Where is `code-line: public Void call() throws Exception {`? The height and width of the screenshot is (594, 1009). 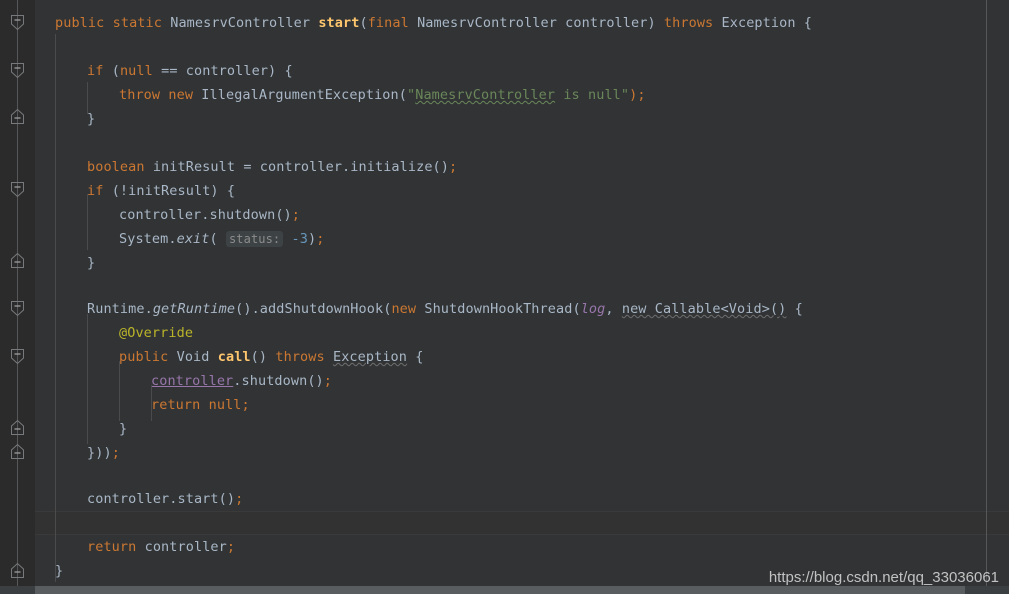 code-line: public Void call() throws Exception { is located at coordinates (271, 357).